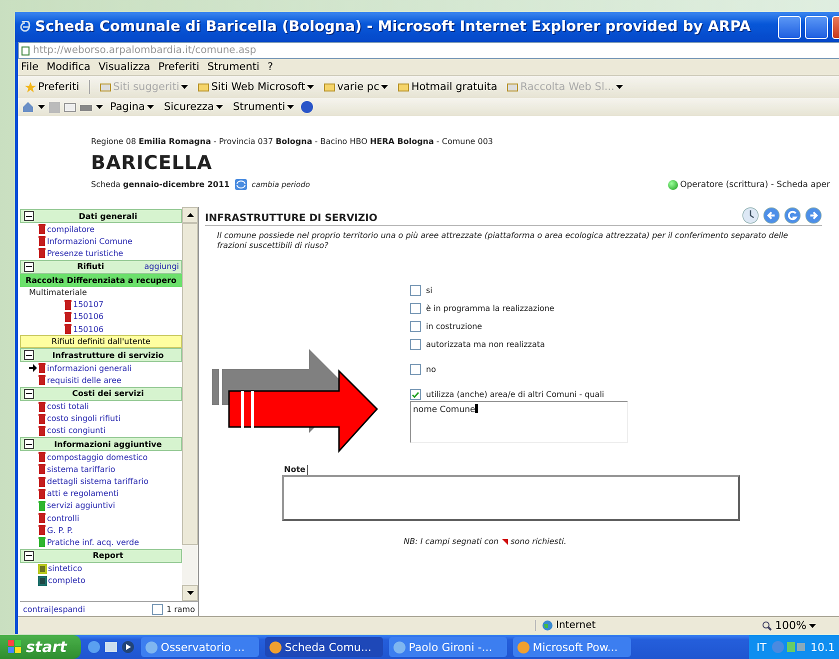  I want to click on zoom-control: 100%, so click(800, 625).